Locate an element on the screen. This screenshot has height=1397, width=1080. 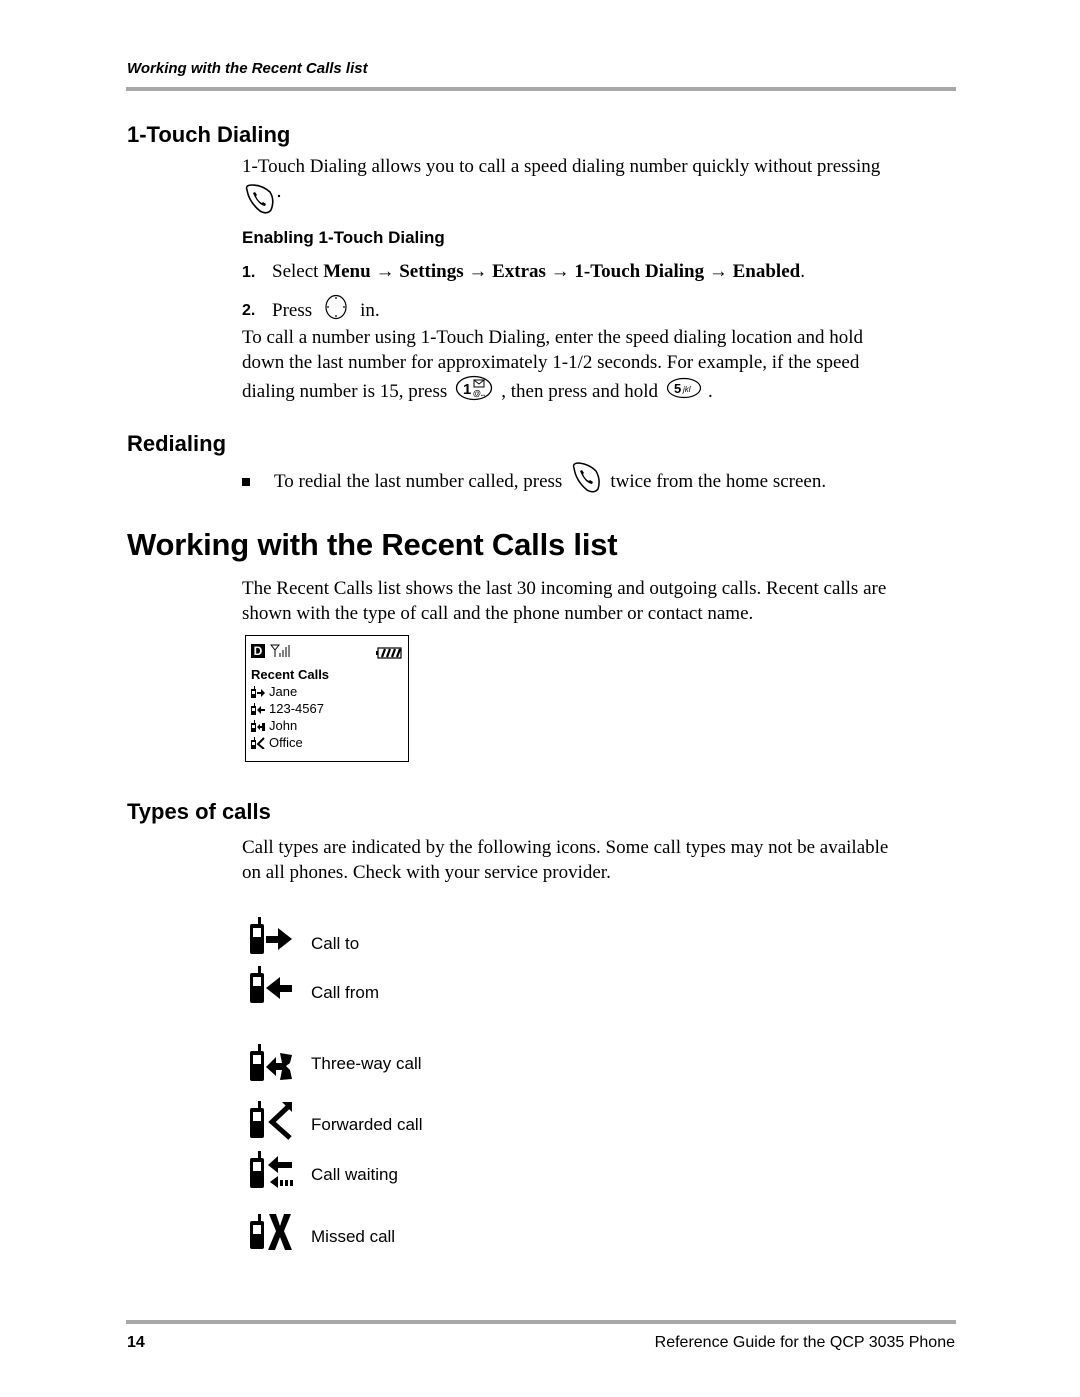
recent-call-item: Jane is located at coordinates (274, 691).